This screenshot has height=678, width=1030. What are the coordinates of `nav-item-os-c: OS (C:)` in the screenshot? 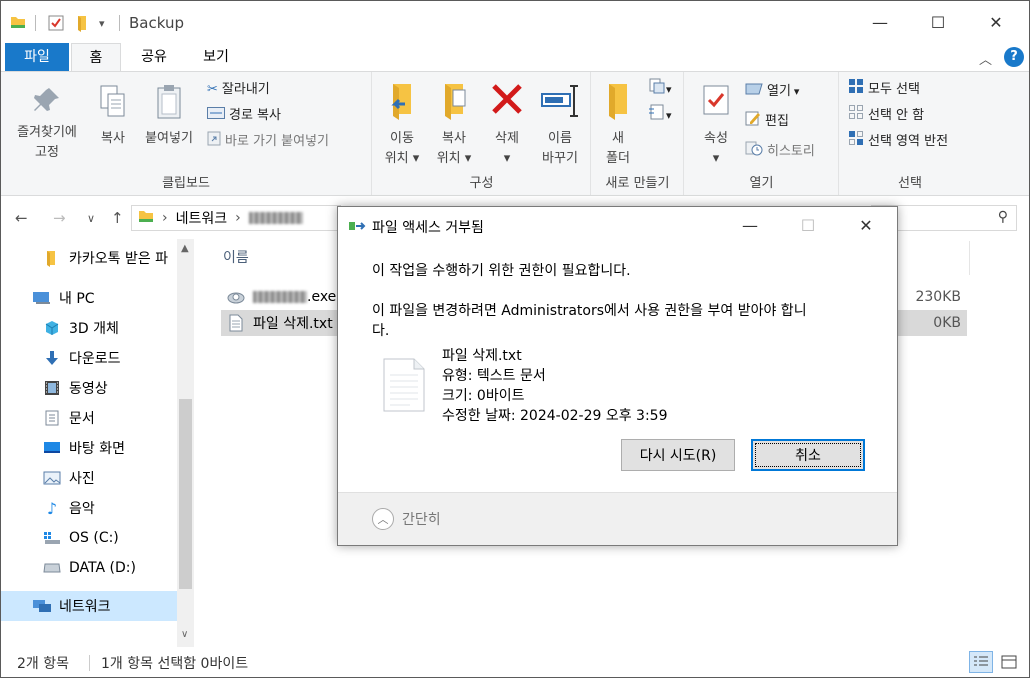 It's located at (89, 538).